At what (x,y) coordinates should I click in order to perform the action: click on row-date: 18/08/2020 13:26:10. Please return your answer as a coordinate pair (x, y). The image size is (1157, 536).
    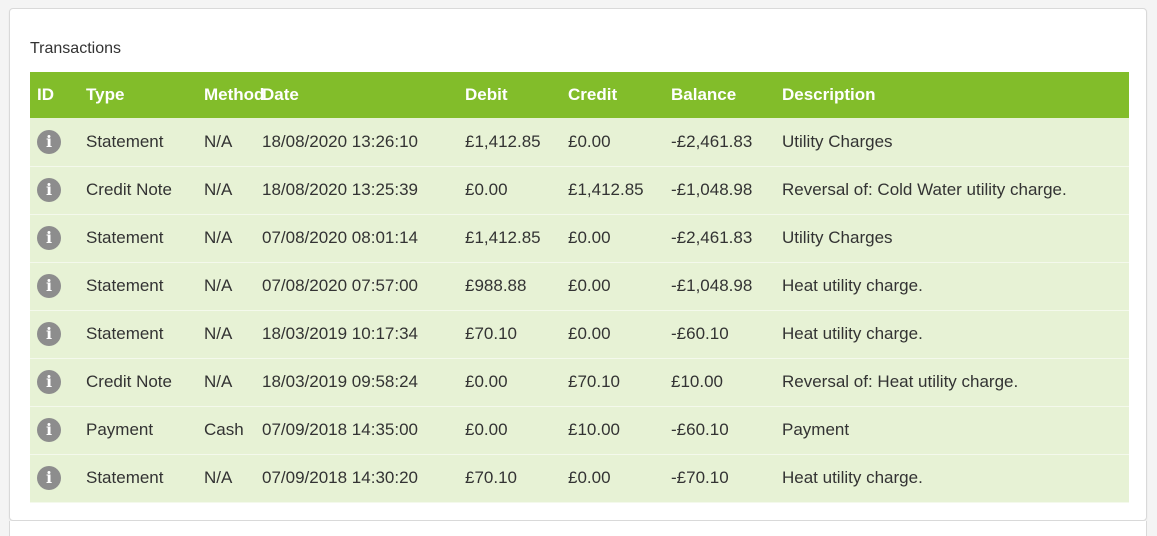
    Looking at the image, I should click on (340, 141).